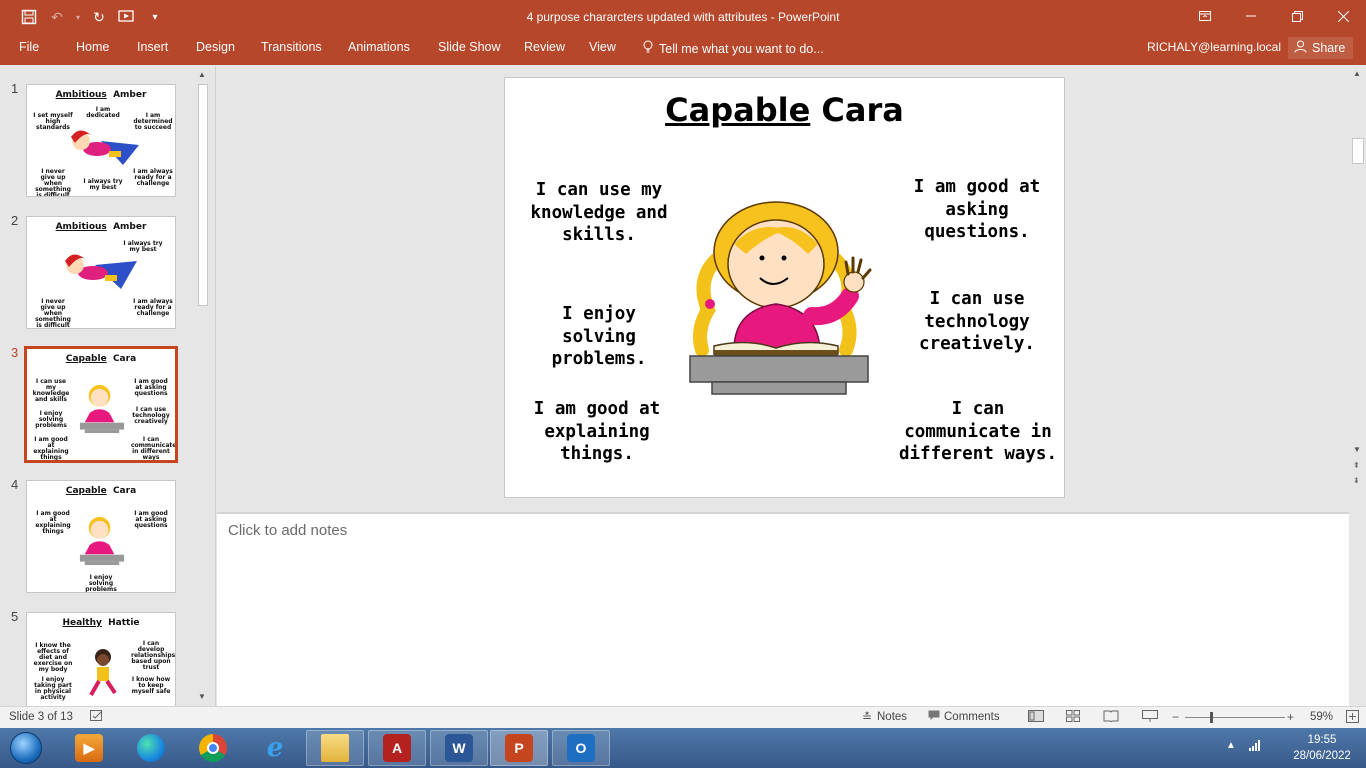  Describe the element at coordinates (1073, 717) in the screenshot. I see `slide-sorter-icon` at that location.